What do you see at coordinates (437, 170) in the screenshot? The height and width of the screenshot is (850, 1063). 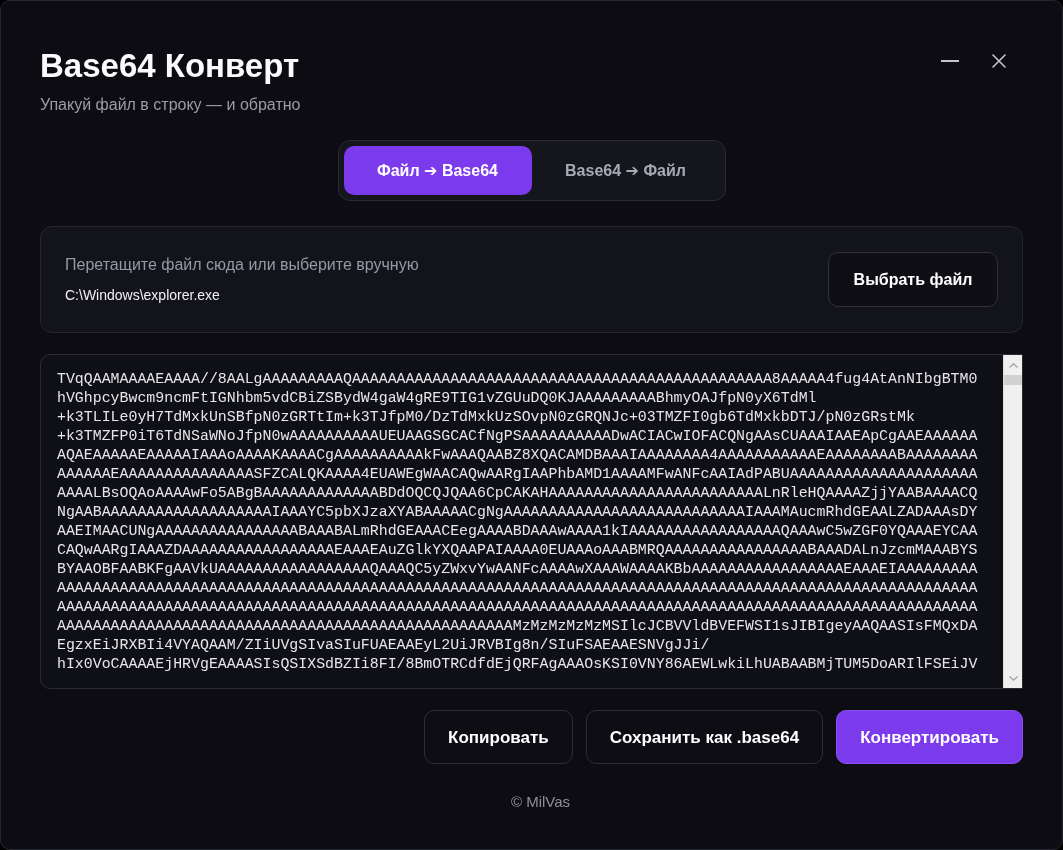 I see `mode-tab: Файл ➔ Base64` at bounding box center [437, 170].